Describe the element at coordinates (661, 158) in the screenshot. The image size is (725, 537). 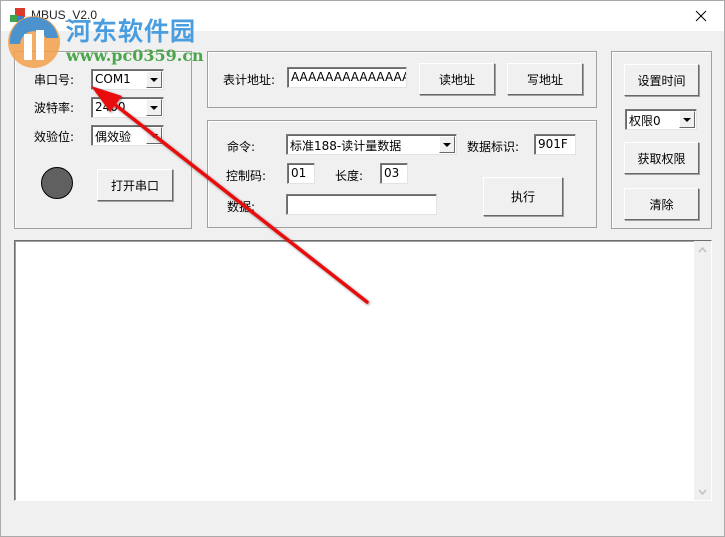
I see `get-permission-button: 获取权限` at that location.